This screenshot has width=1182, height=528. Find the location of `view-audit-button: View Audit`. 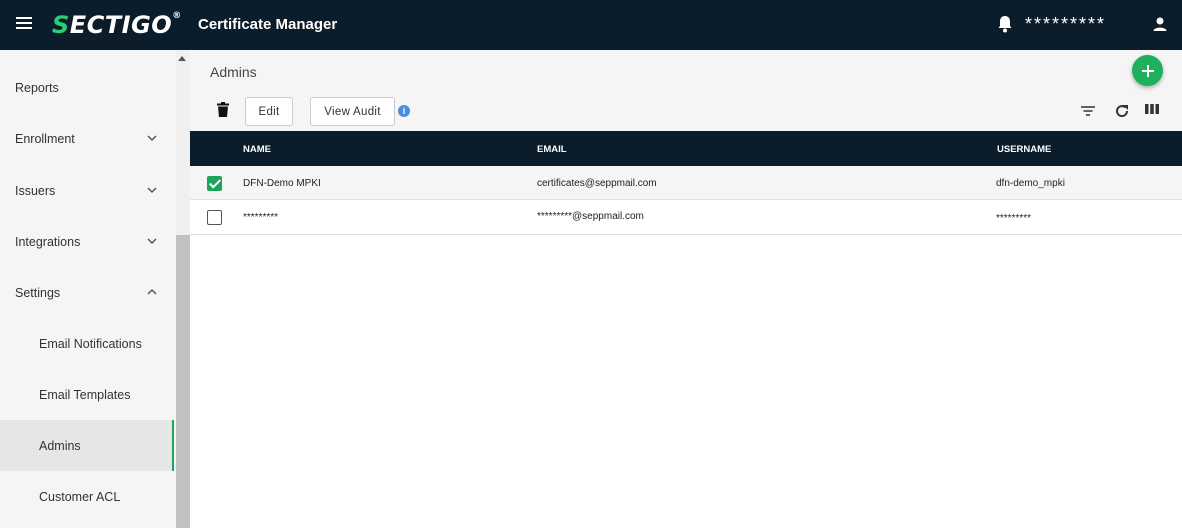

view-audit-button: View Audit is located at coordinates (352, 111).